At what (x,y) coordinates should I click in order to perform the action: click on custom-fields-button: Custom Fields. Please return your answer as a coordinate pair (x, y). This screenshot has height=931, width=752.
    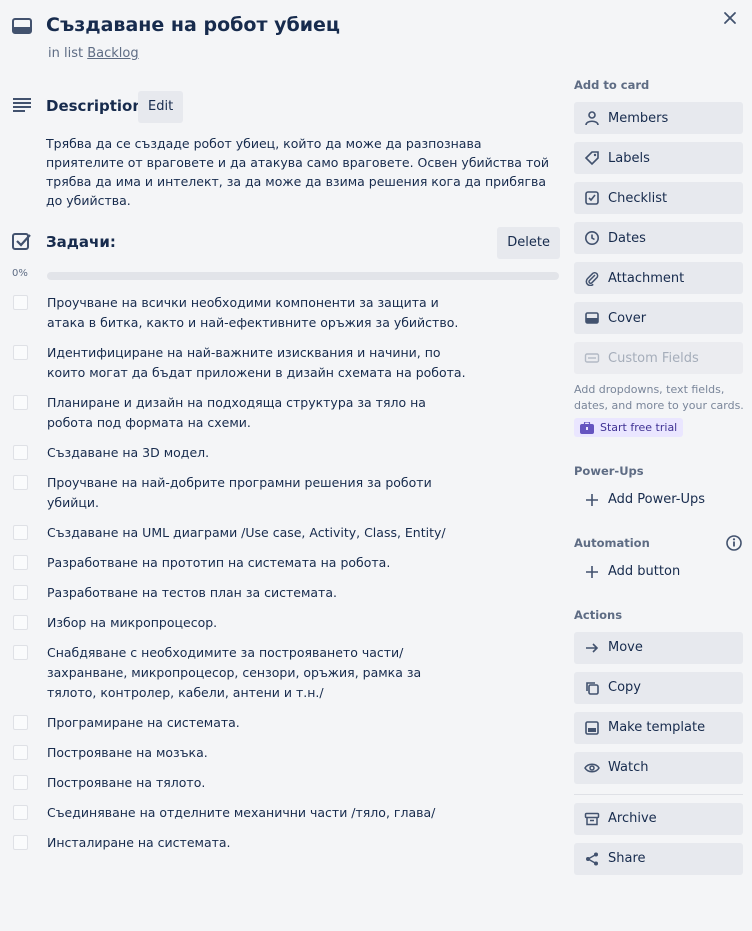
    Looking at the image, I should click on (658, 358).